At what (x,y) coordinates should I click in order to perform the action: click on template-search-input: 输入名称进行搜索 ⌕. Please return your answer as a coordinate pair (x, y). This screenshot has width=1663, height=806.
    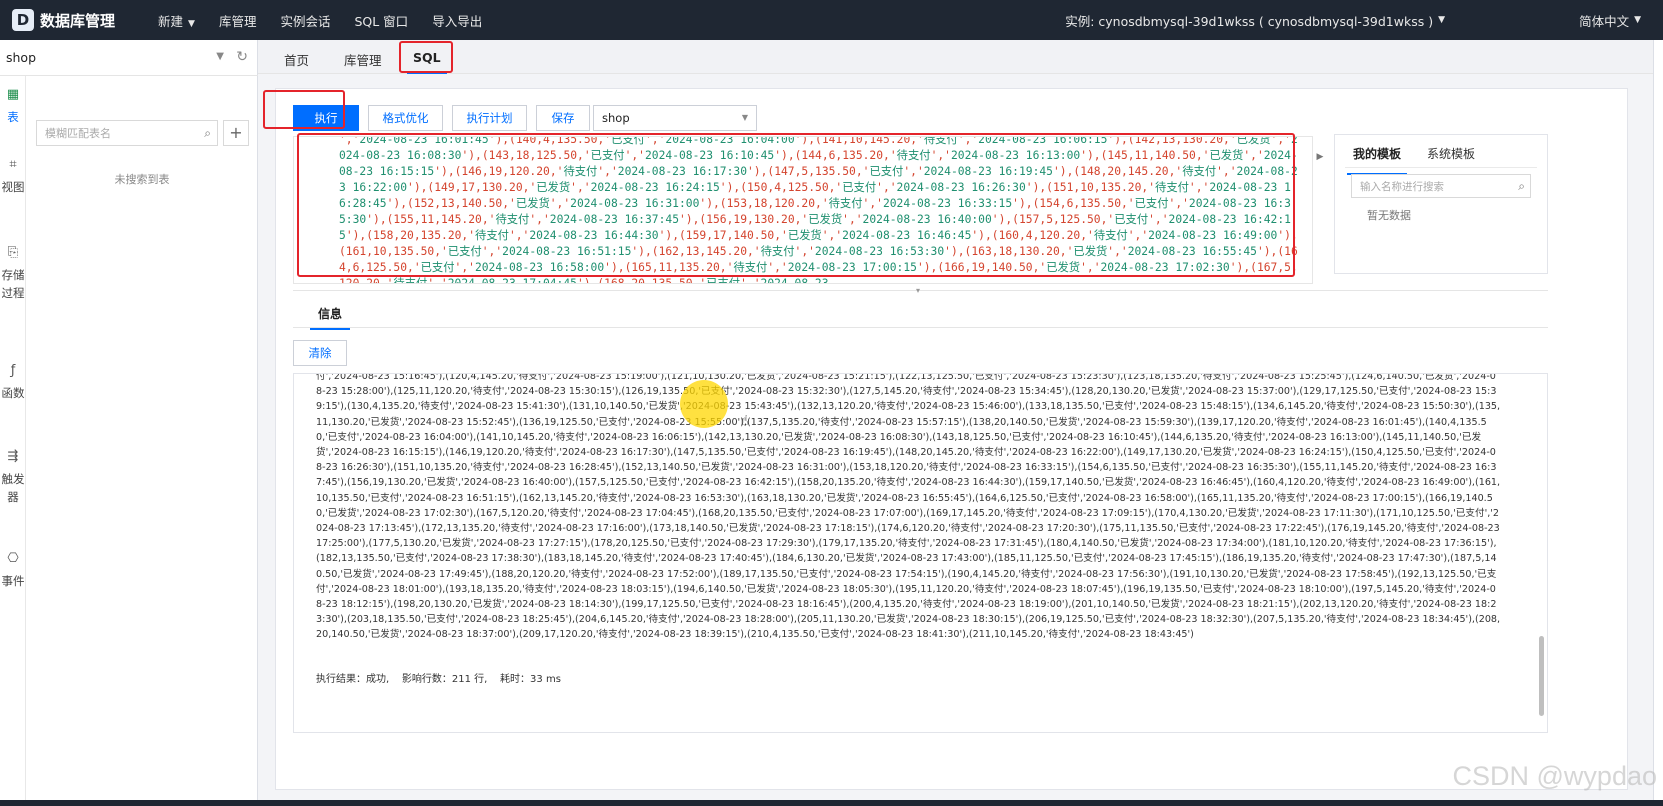
    Looking at the image, I should click on (1441, 186).